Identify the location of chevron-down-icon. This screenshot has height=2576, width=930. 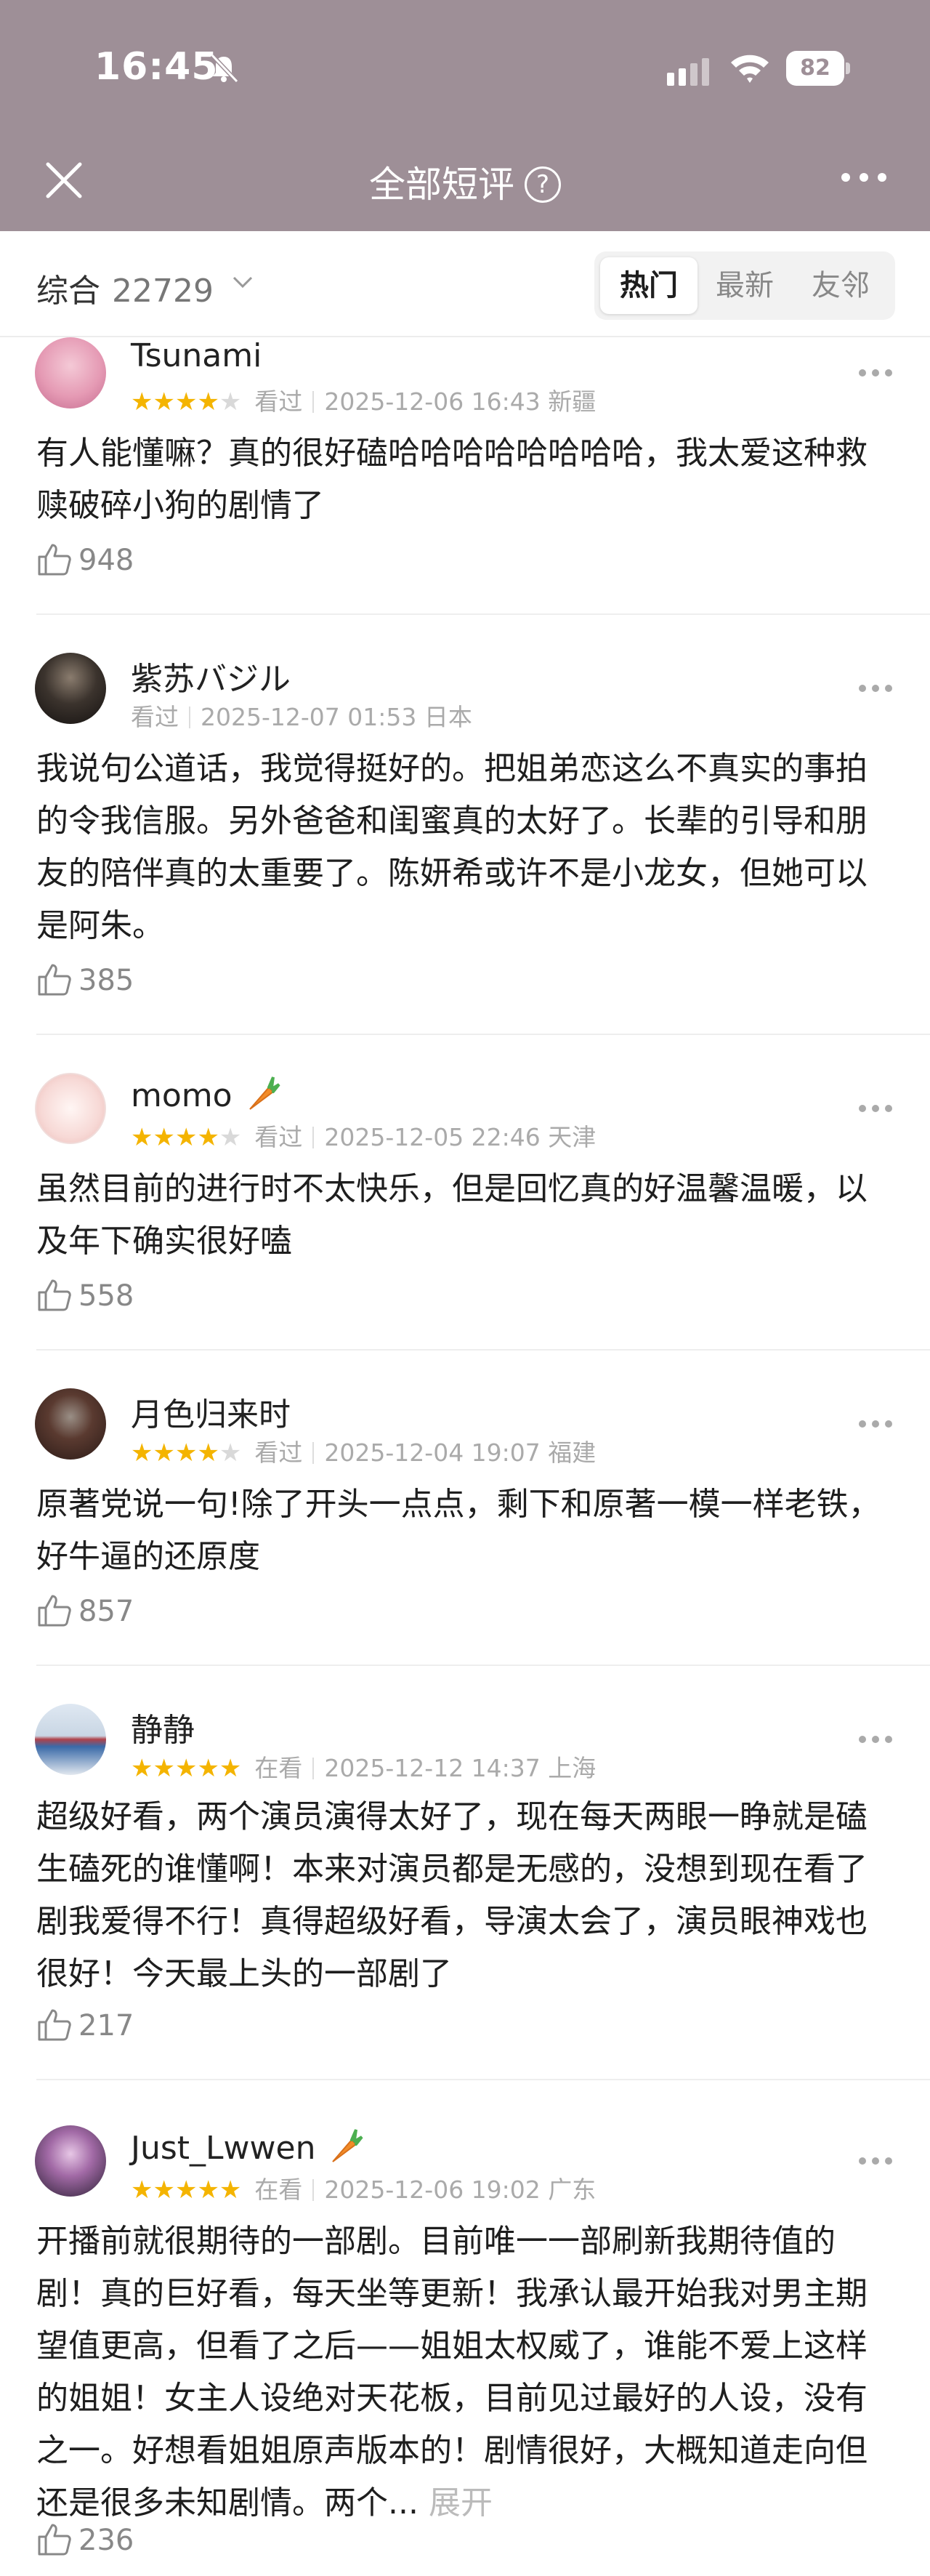
(243, 282).